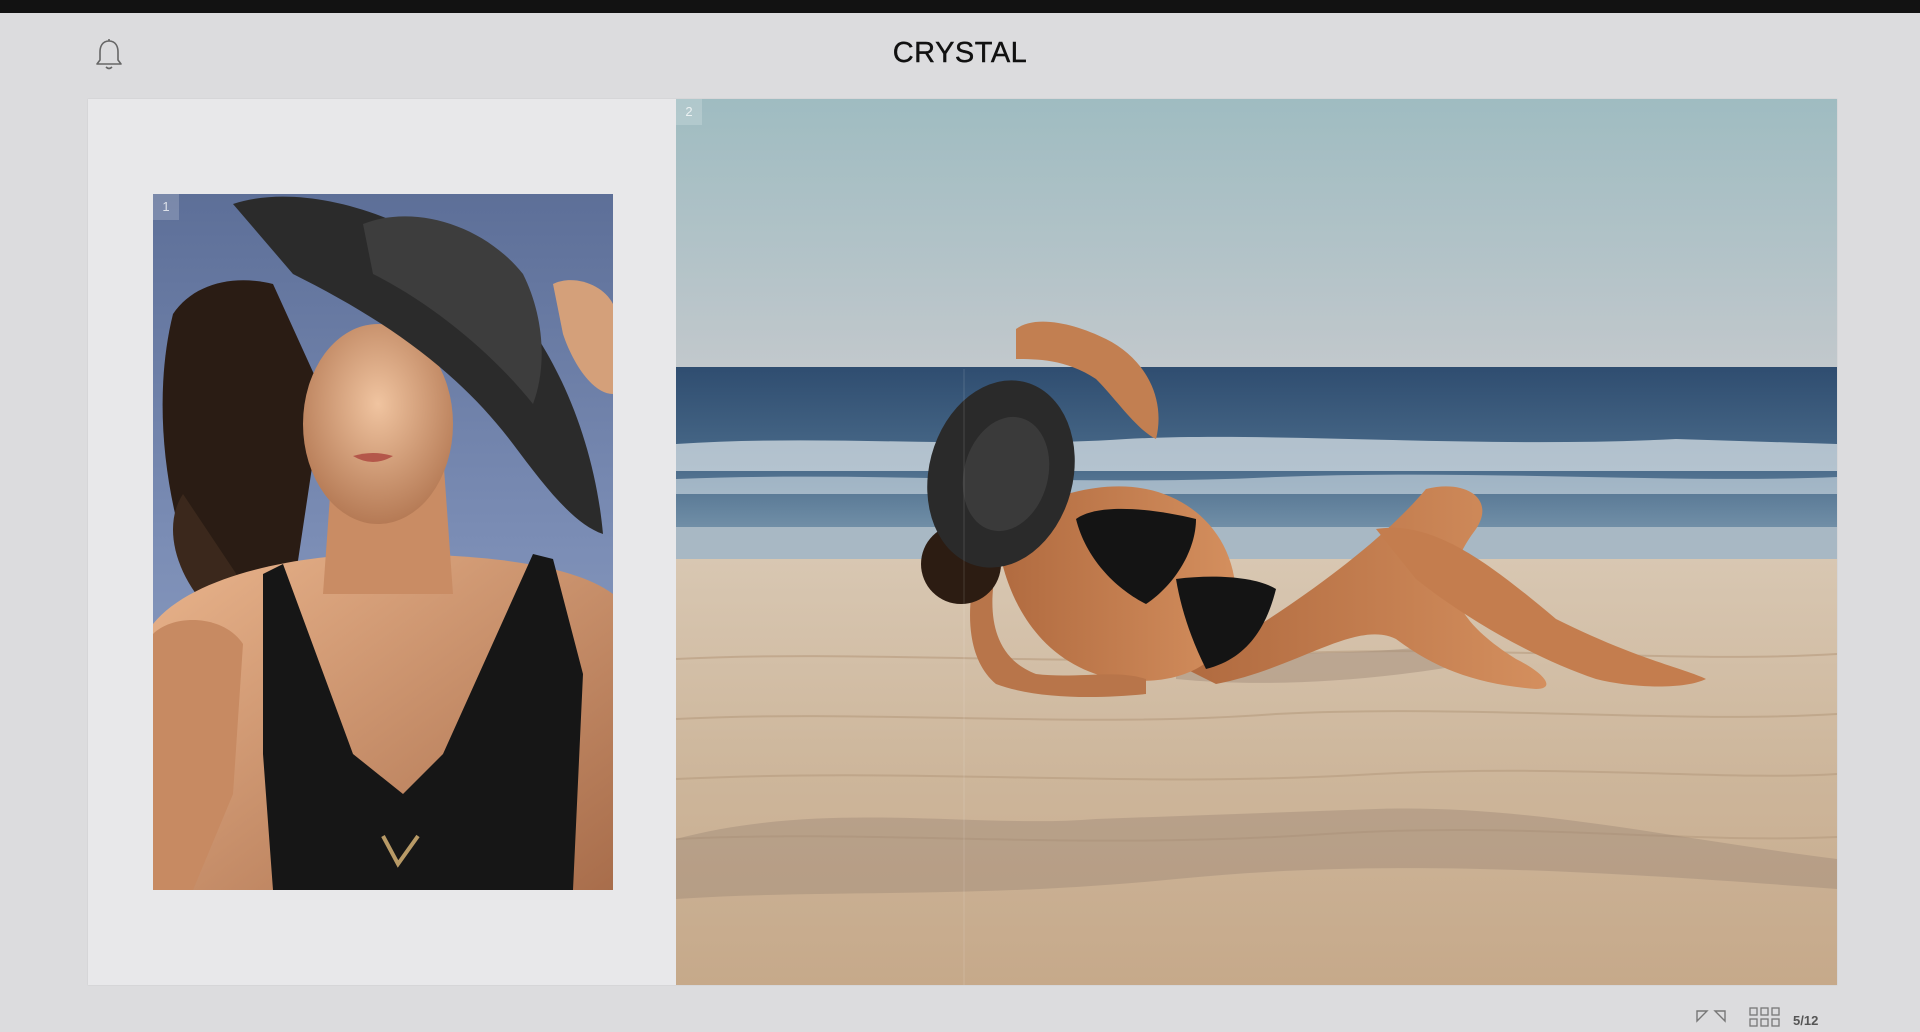  I want to click on page-counter: 5/12, so click(1806, 1020).